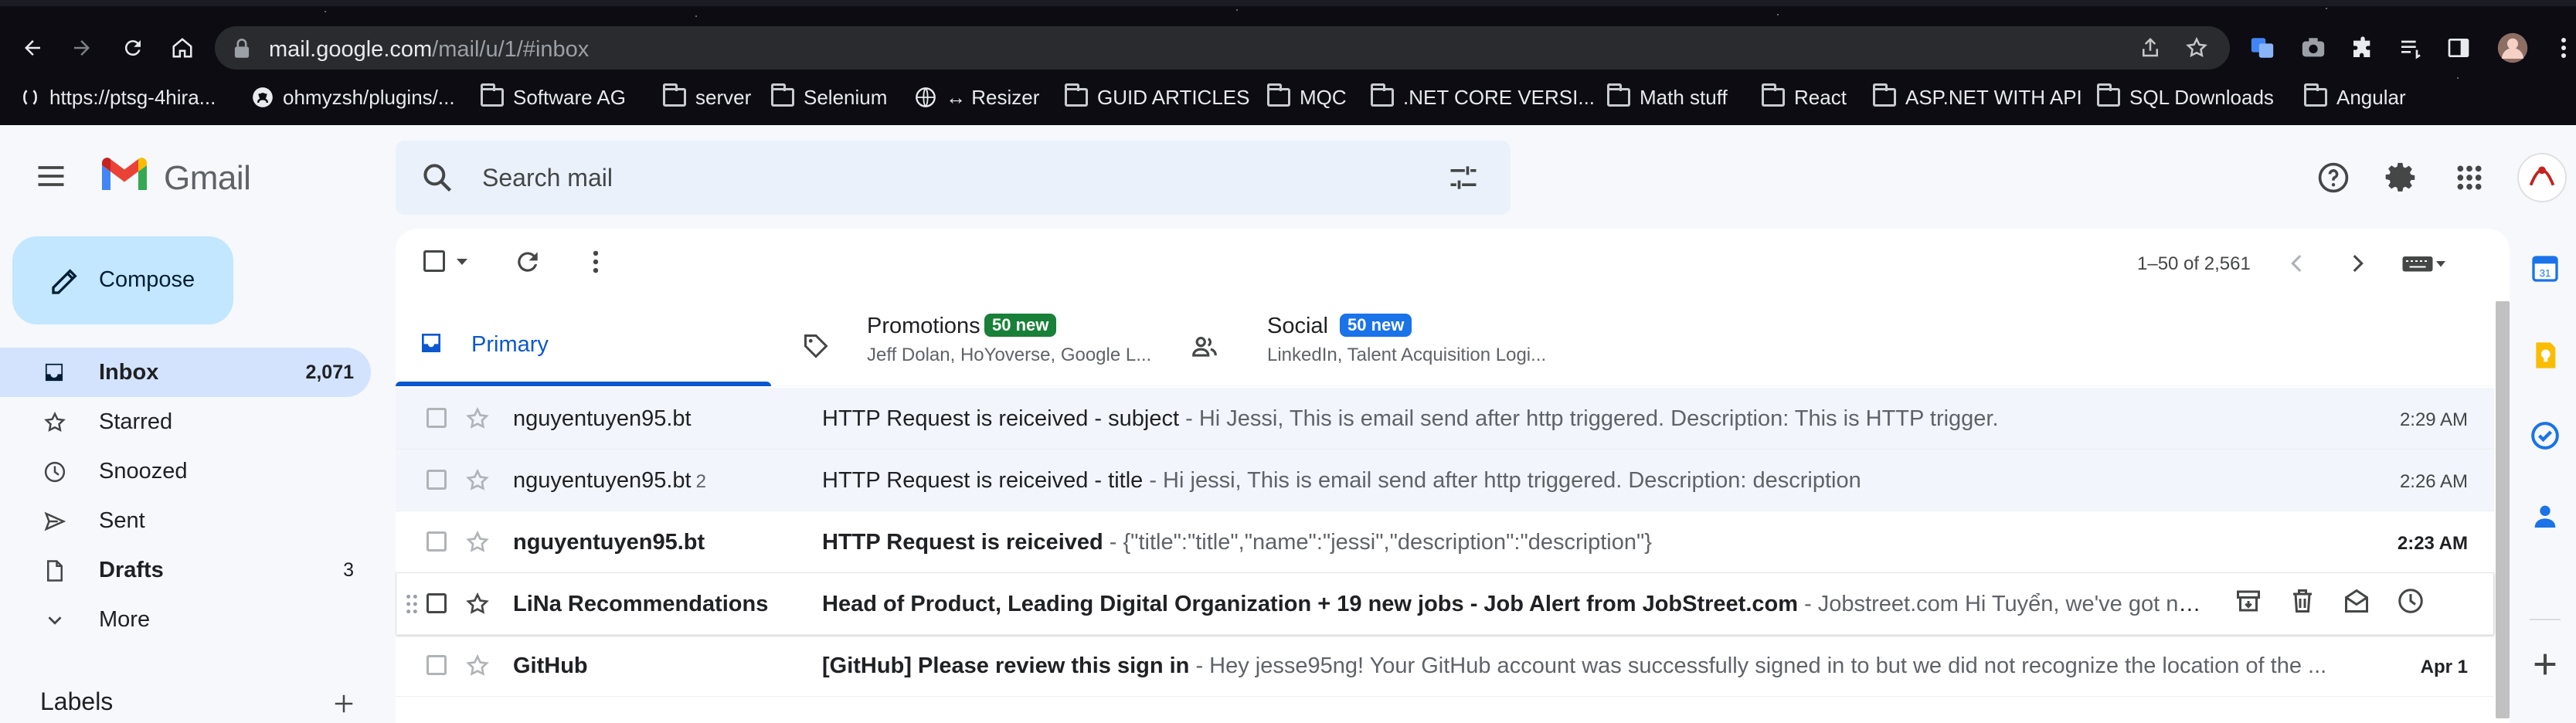  What do you see at coordinates (2302, 601) in the screenshot?
I see `trash-icon` at bounding box center [2302, 601].